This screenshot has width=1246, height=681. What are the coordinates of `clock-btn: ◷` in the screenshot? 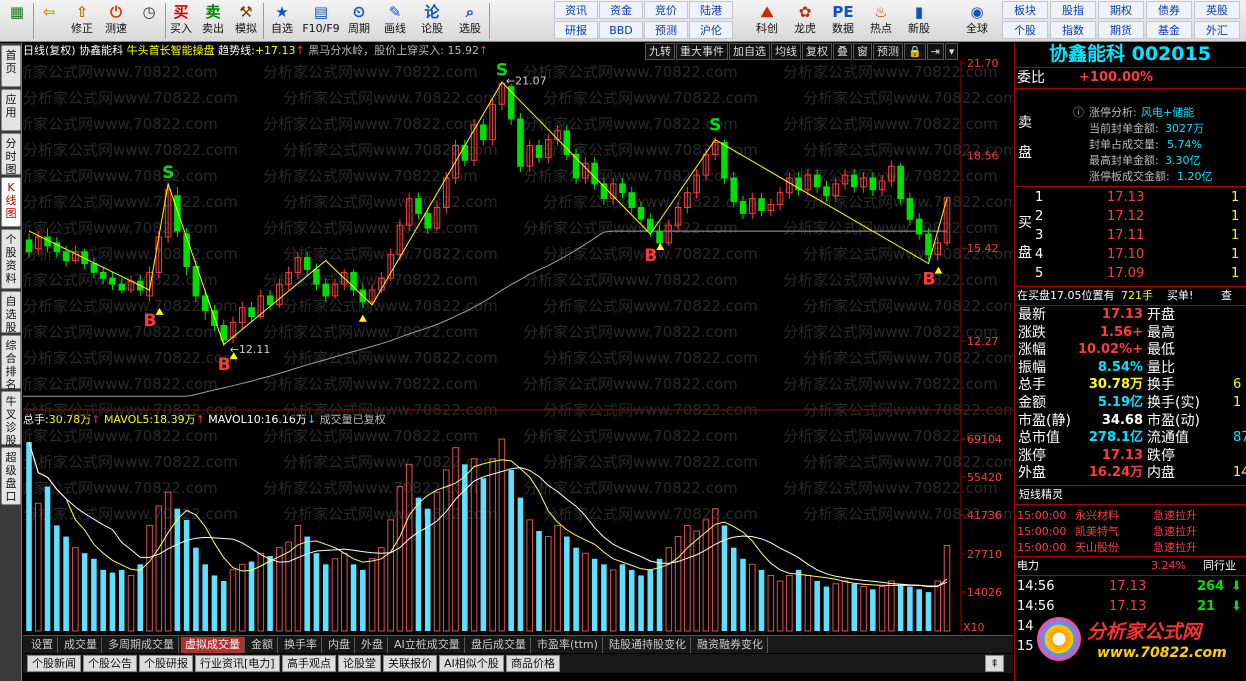 It's located at (149, 21).